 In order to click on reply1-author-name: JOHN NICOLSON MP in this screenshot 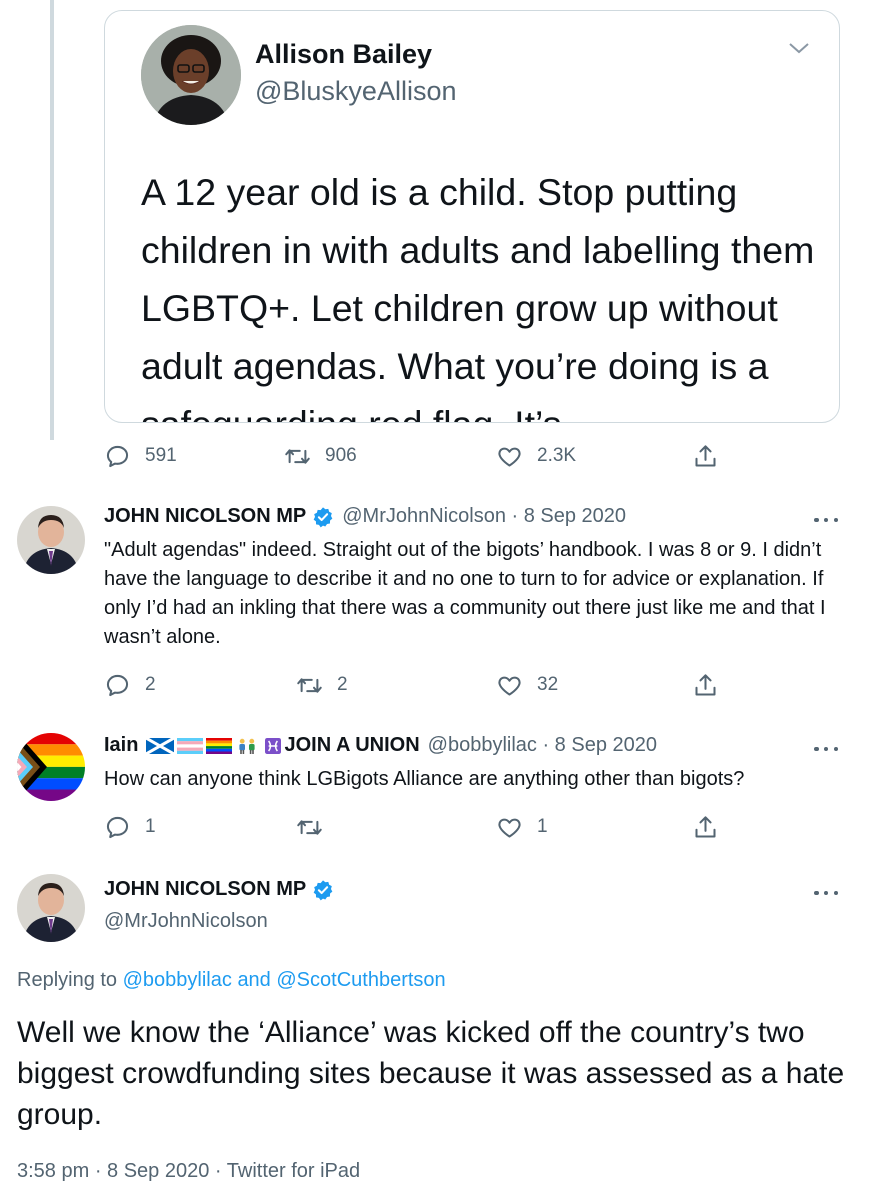, I will do `click(205, 516)`.